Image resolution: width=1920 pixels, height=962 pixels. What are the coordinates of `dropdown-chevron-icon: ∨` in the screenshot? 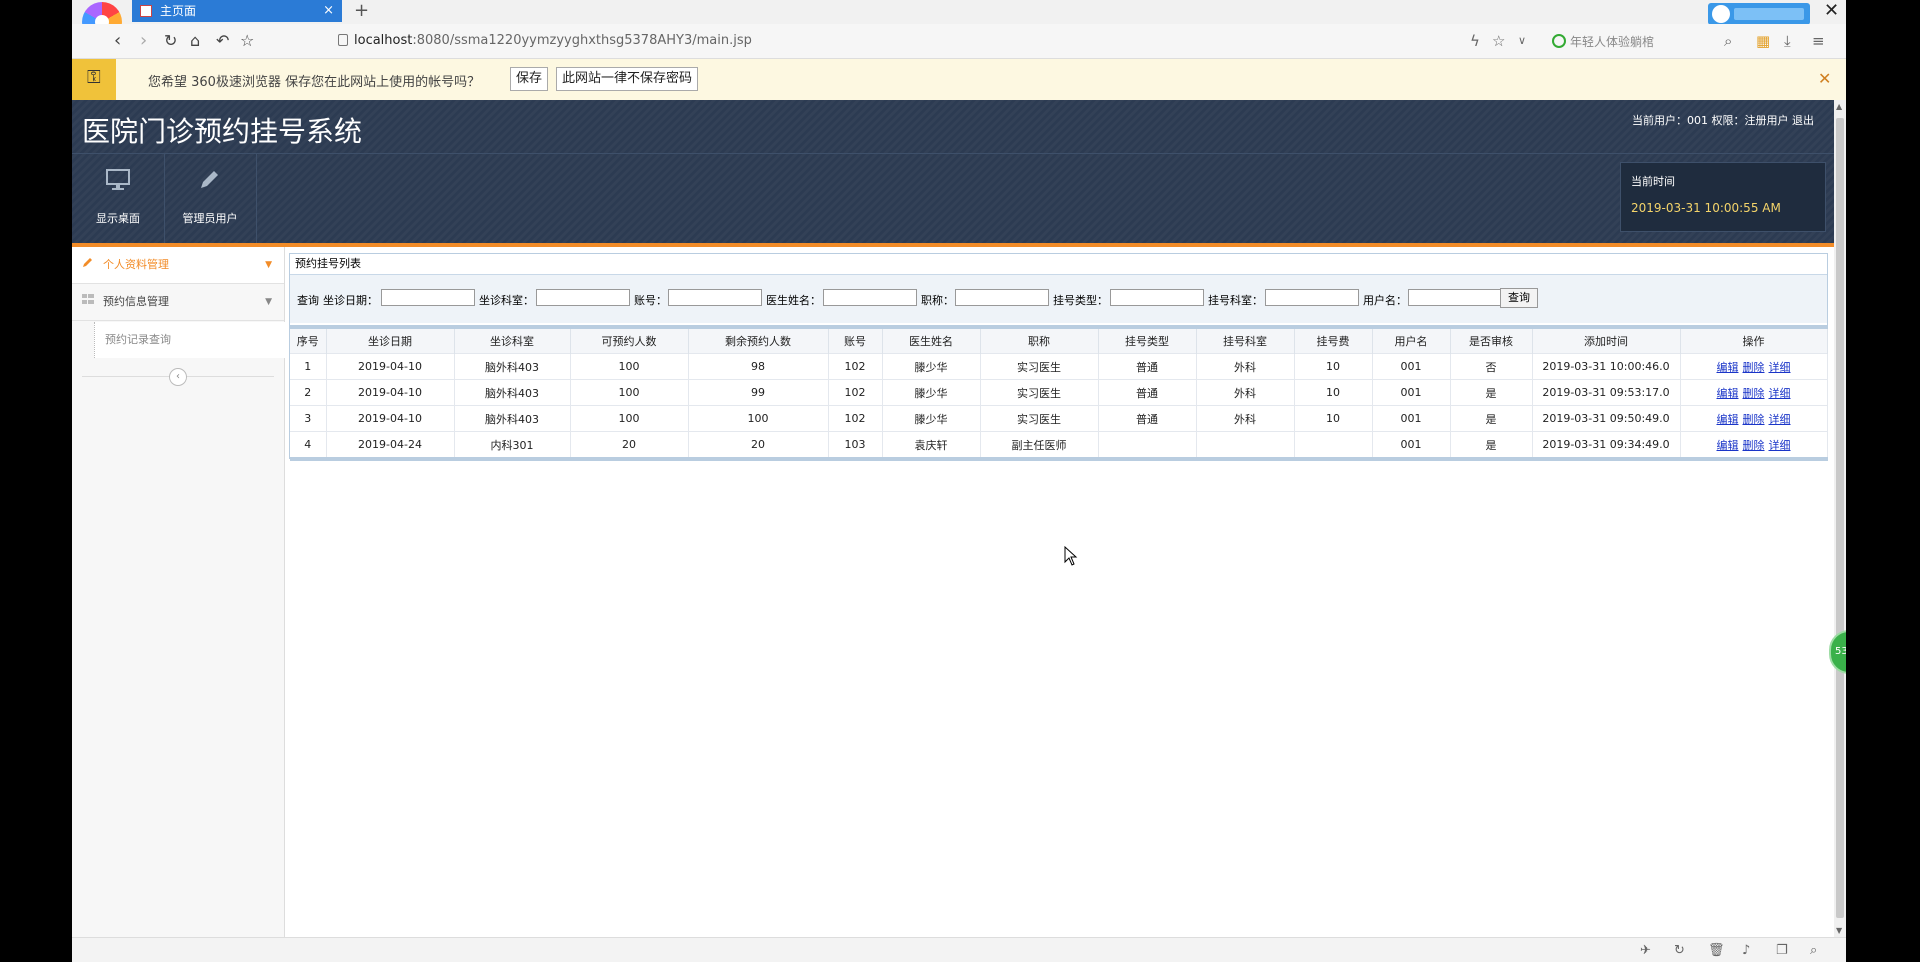 It's located at (1522, 40).